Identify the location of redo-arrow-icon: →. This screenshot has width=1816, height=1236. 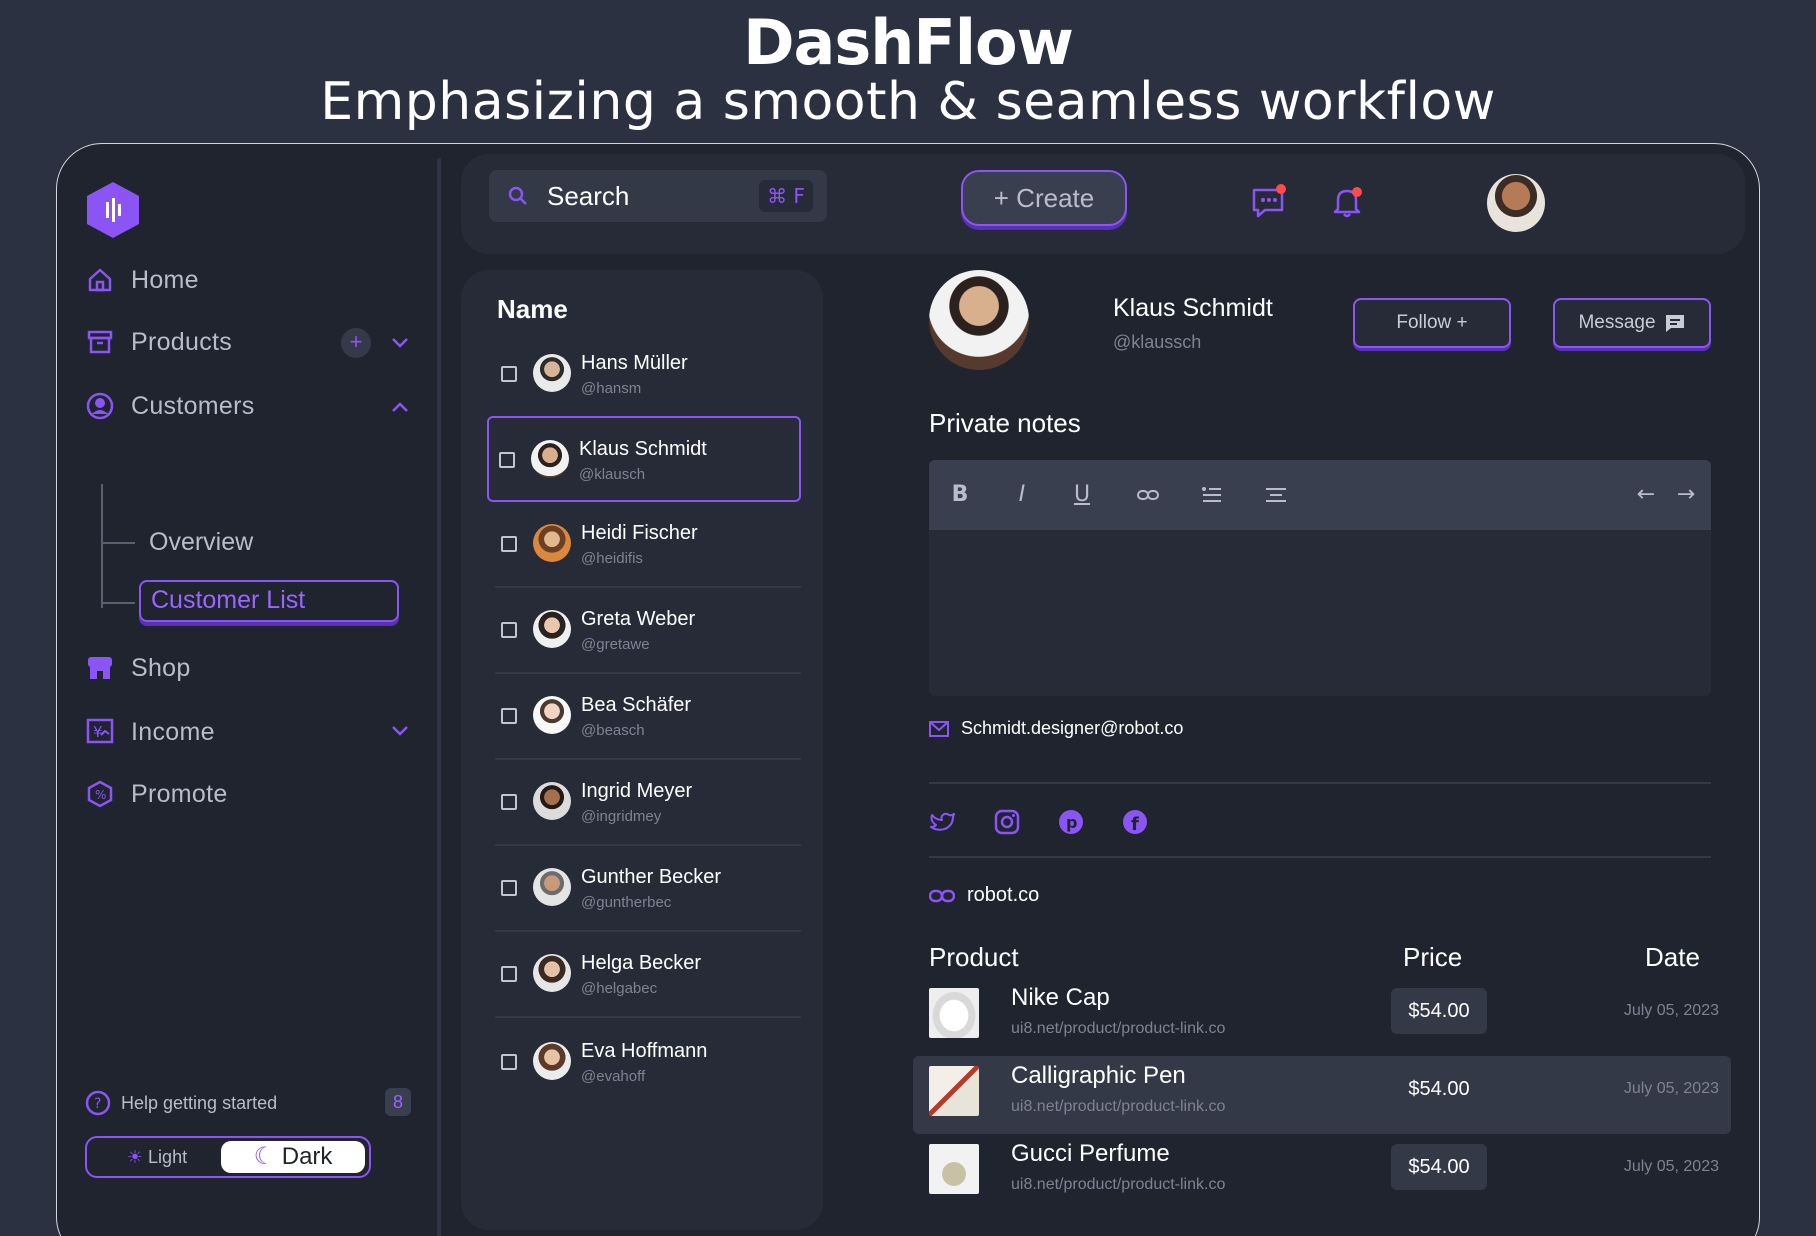
(1686, 495).